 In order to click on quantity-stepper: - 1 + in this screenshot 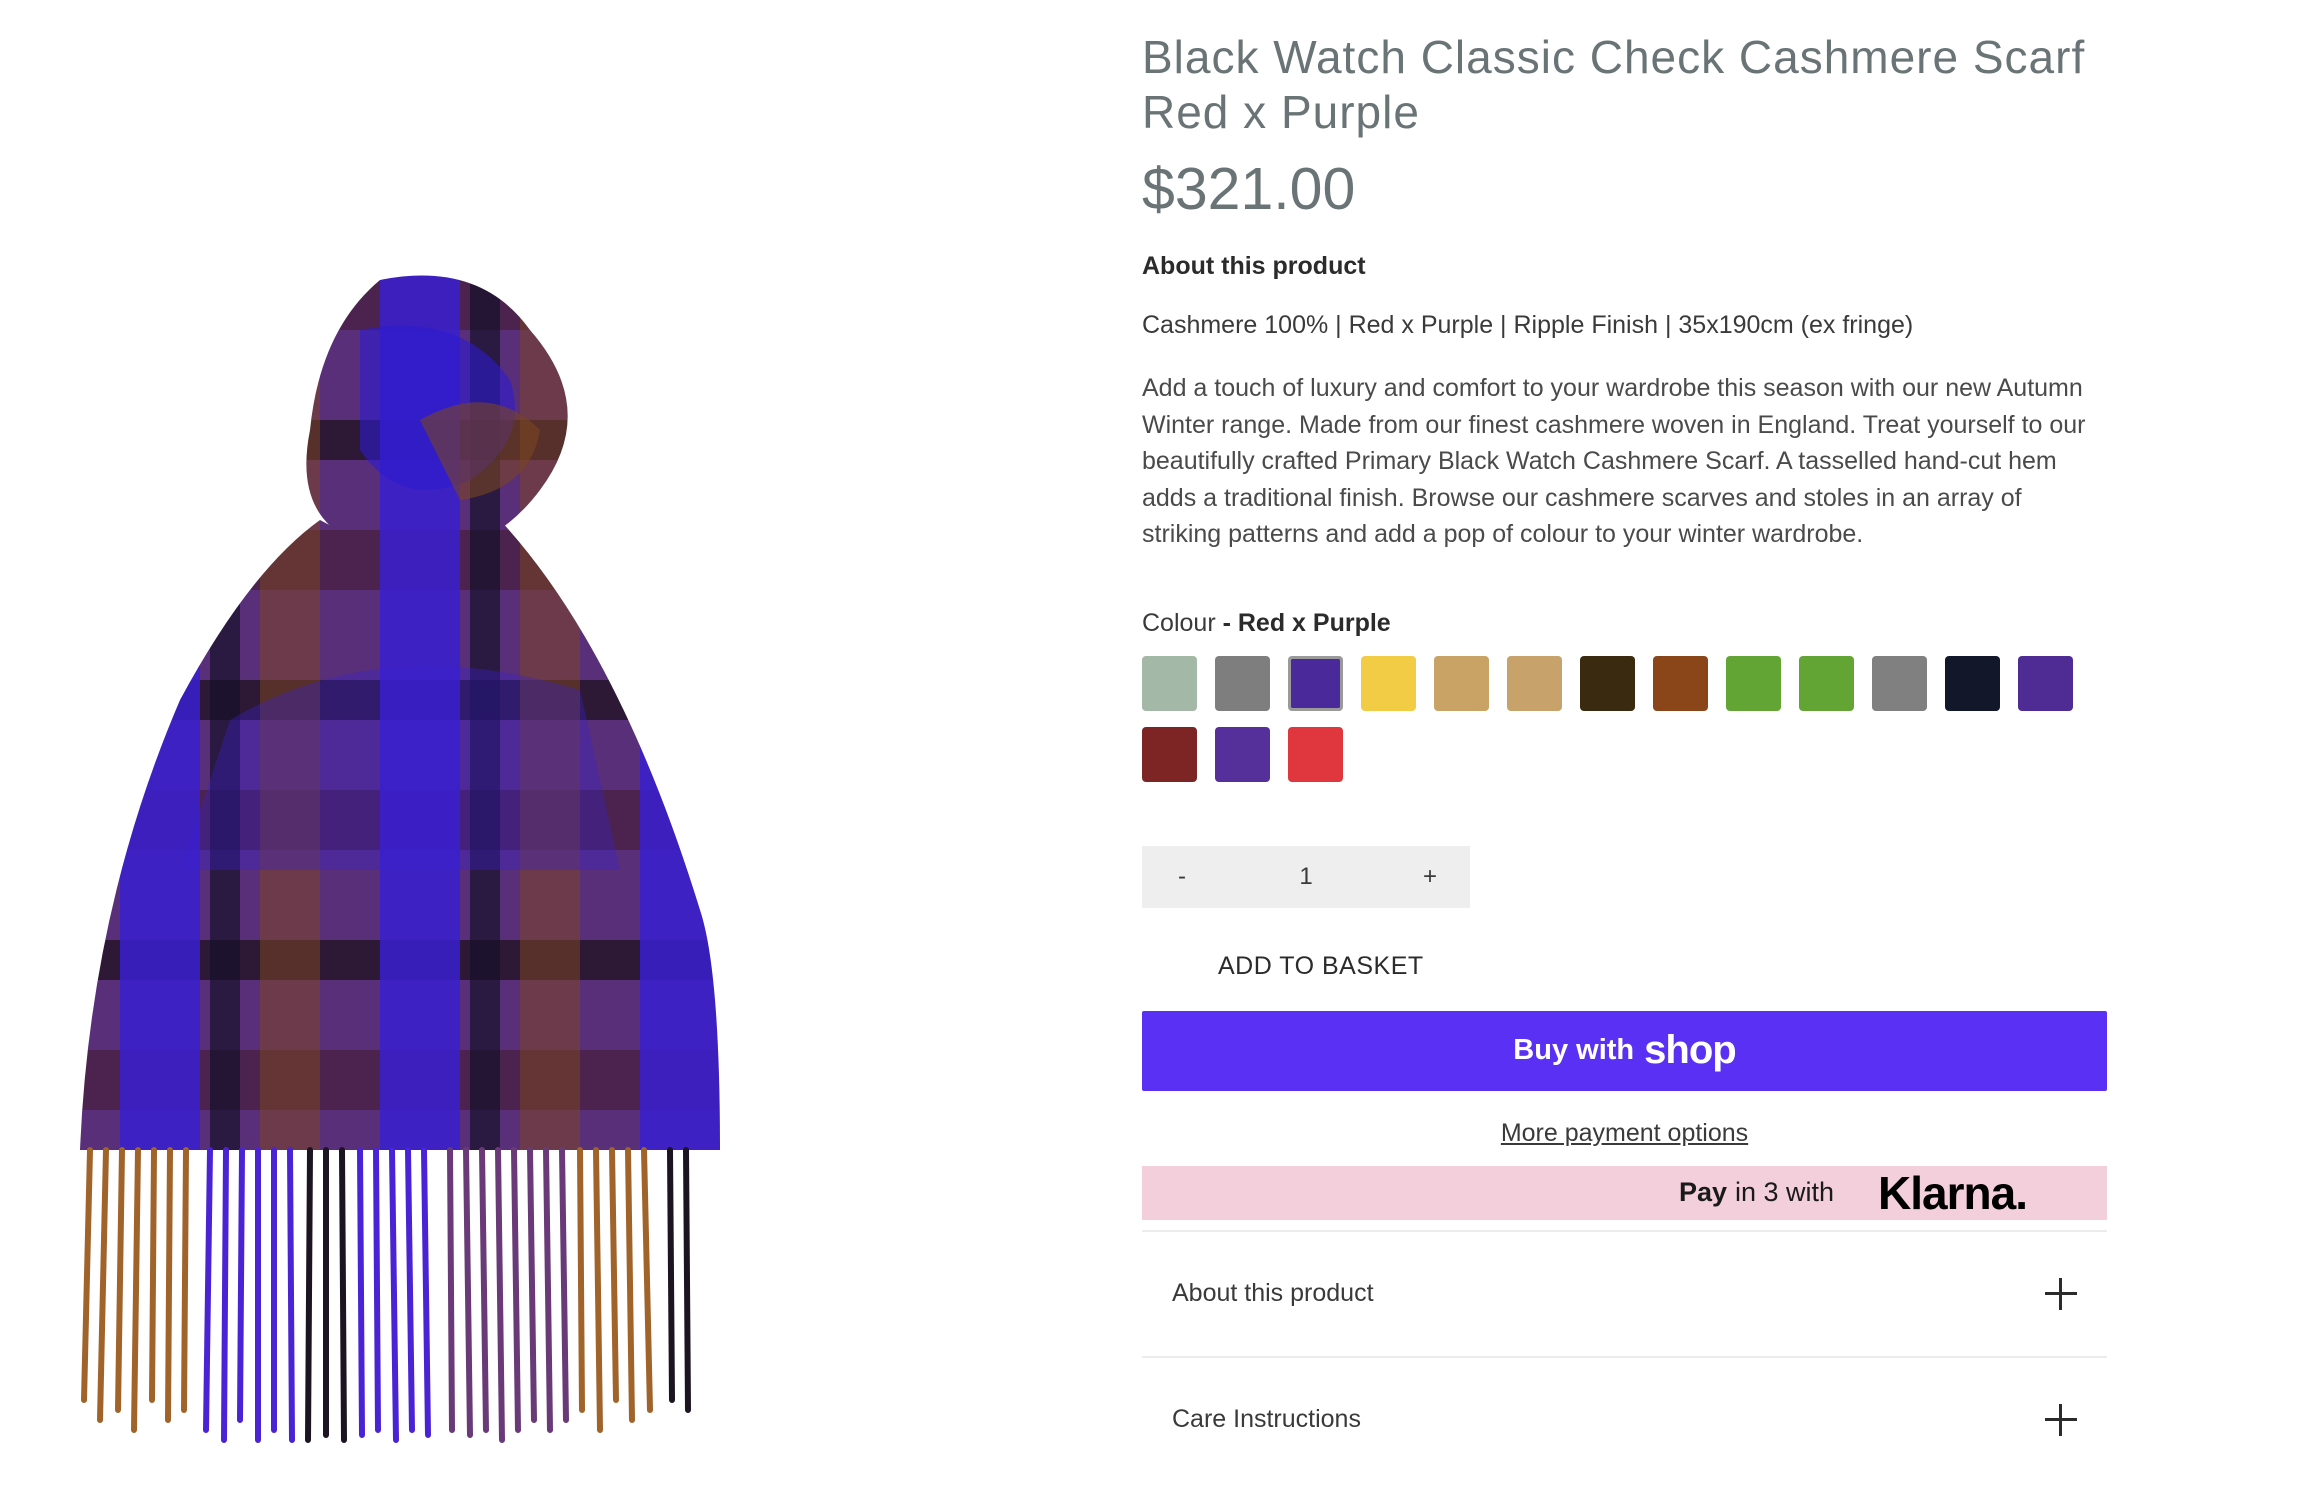, I will do `click(1306, 876)`.